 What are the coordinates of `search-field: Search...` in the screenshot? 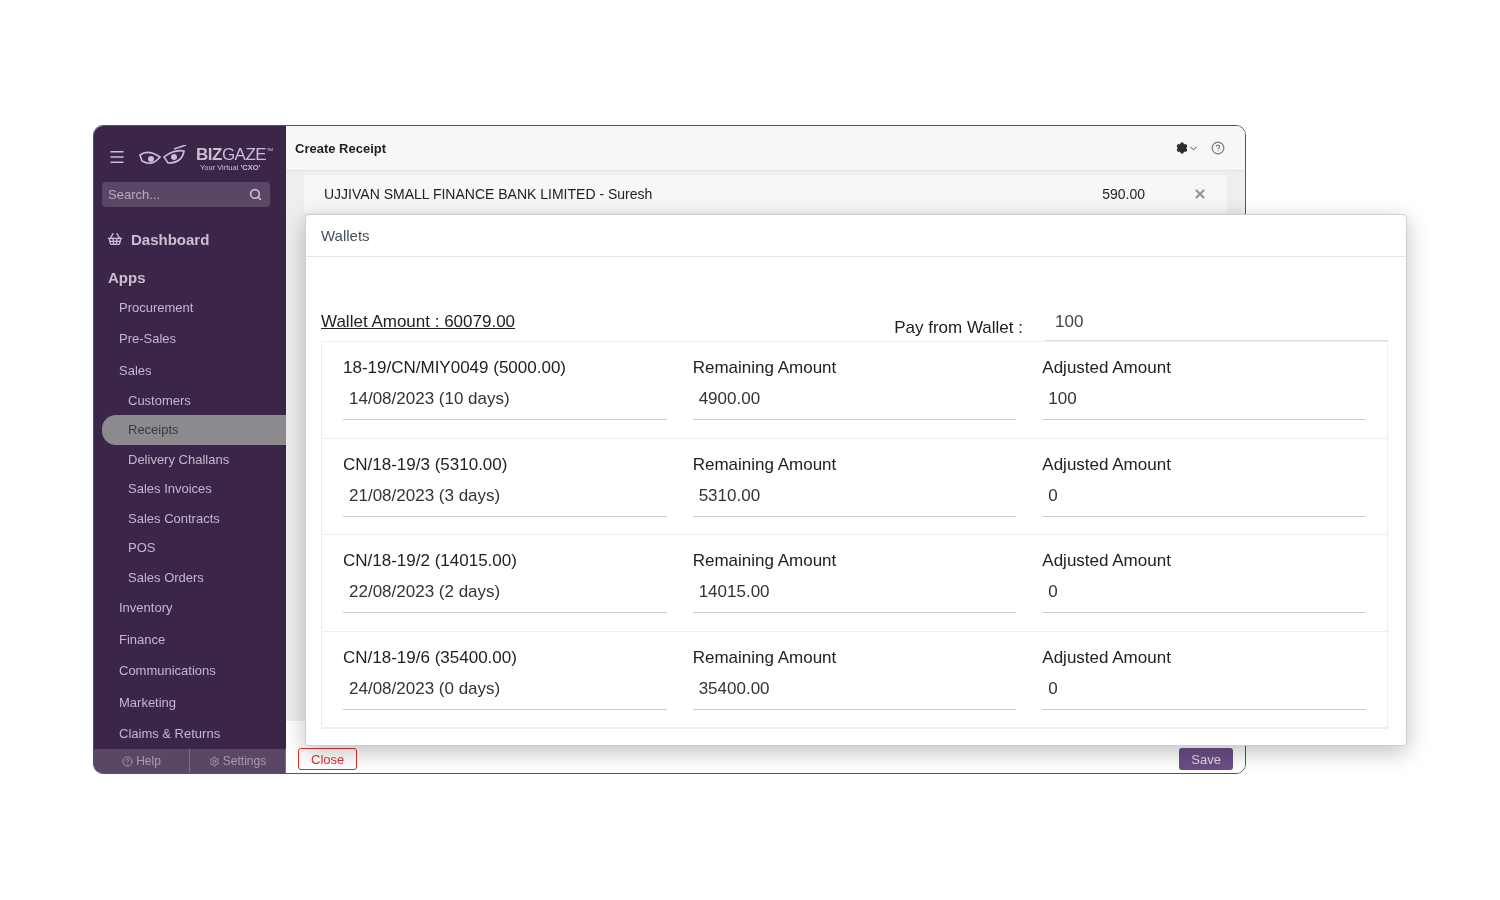 It's located at (171, 194).